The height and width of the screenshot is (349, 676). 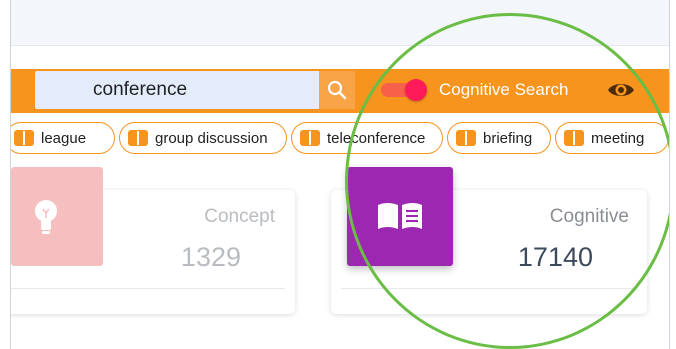 I want to click on cognitive-icon-tile, so click(x=400, y=216).